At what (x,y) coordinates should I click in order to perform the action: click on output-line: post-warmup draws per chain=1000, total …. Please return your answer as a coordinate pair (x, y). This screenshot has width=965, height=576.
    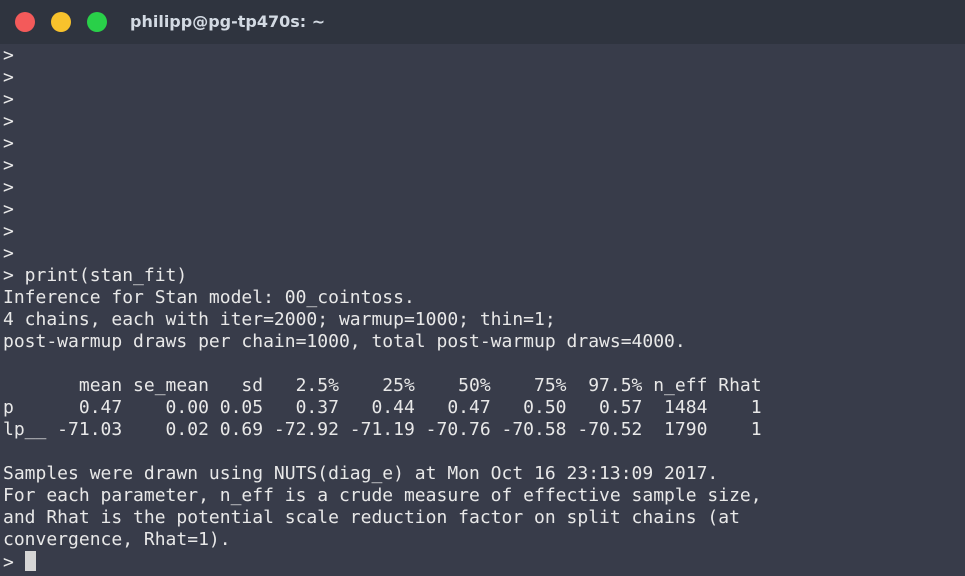
    Looking at the image, I should click on (344, 341).